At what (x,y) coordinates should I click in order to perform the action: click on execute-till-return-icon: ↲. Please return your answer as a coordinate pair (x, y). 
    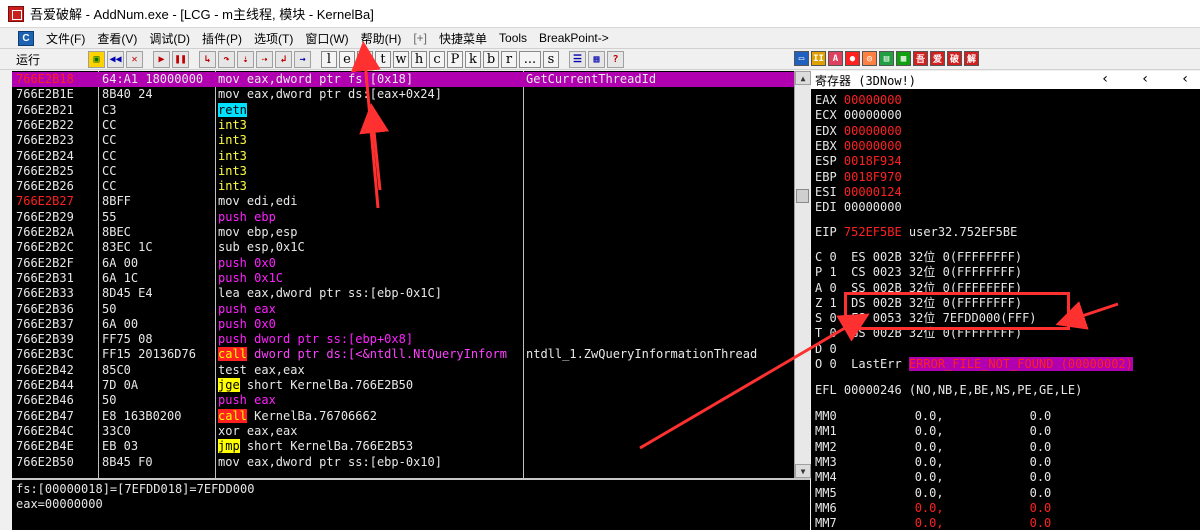
    Looking at the image, I should click on (283, 59).